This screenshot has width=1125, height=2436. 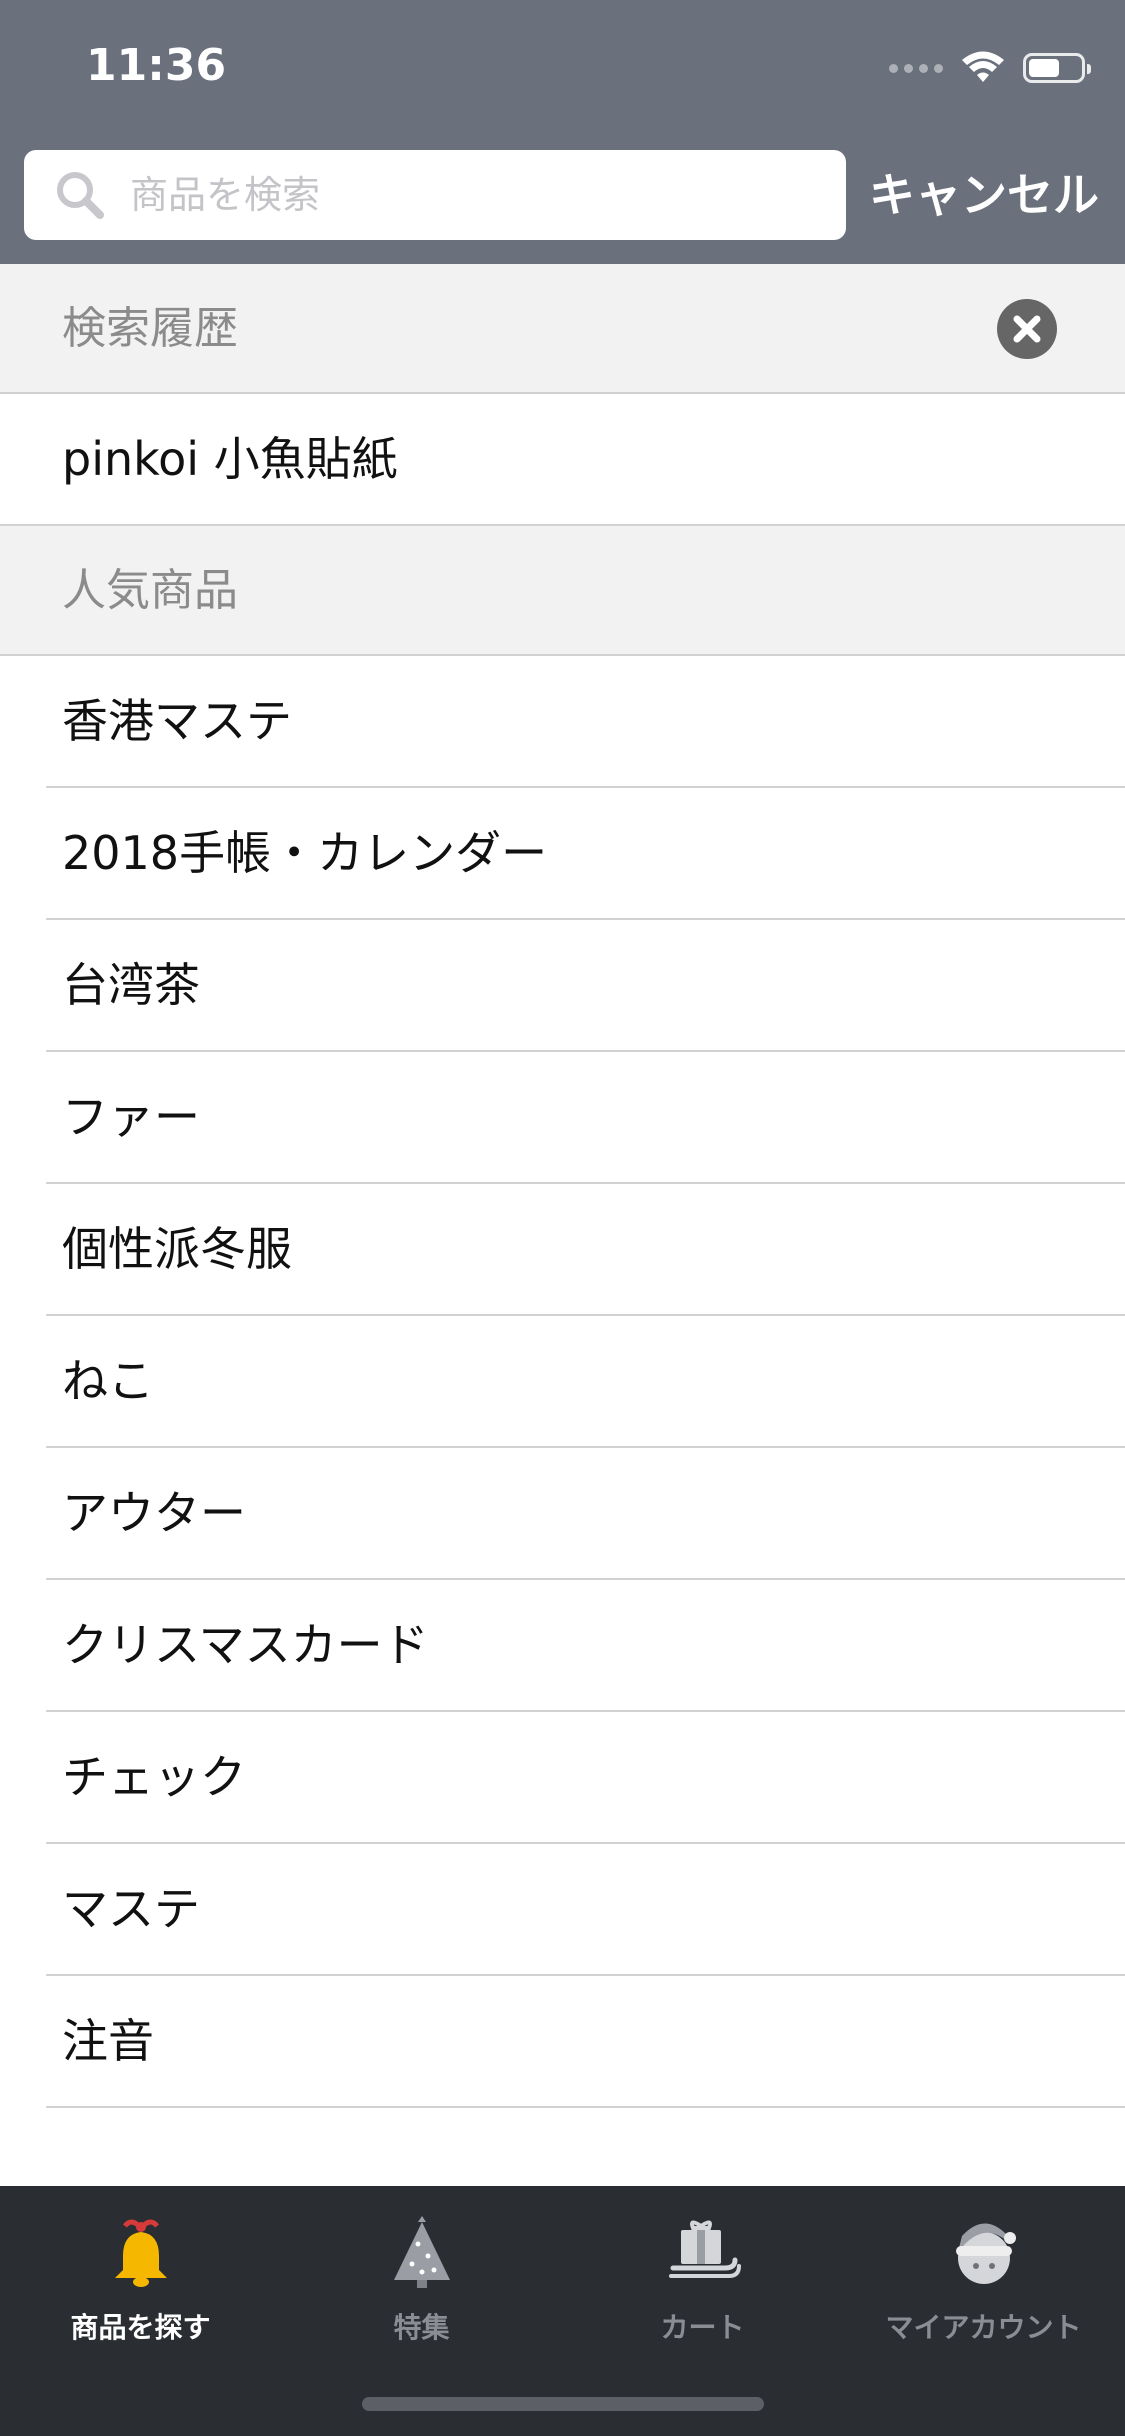 What do you see at coordinates (562, 460) in the screenshot?
I see `history-item: pinkoi 小魚貼紙` at bounding box center [562, 460].